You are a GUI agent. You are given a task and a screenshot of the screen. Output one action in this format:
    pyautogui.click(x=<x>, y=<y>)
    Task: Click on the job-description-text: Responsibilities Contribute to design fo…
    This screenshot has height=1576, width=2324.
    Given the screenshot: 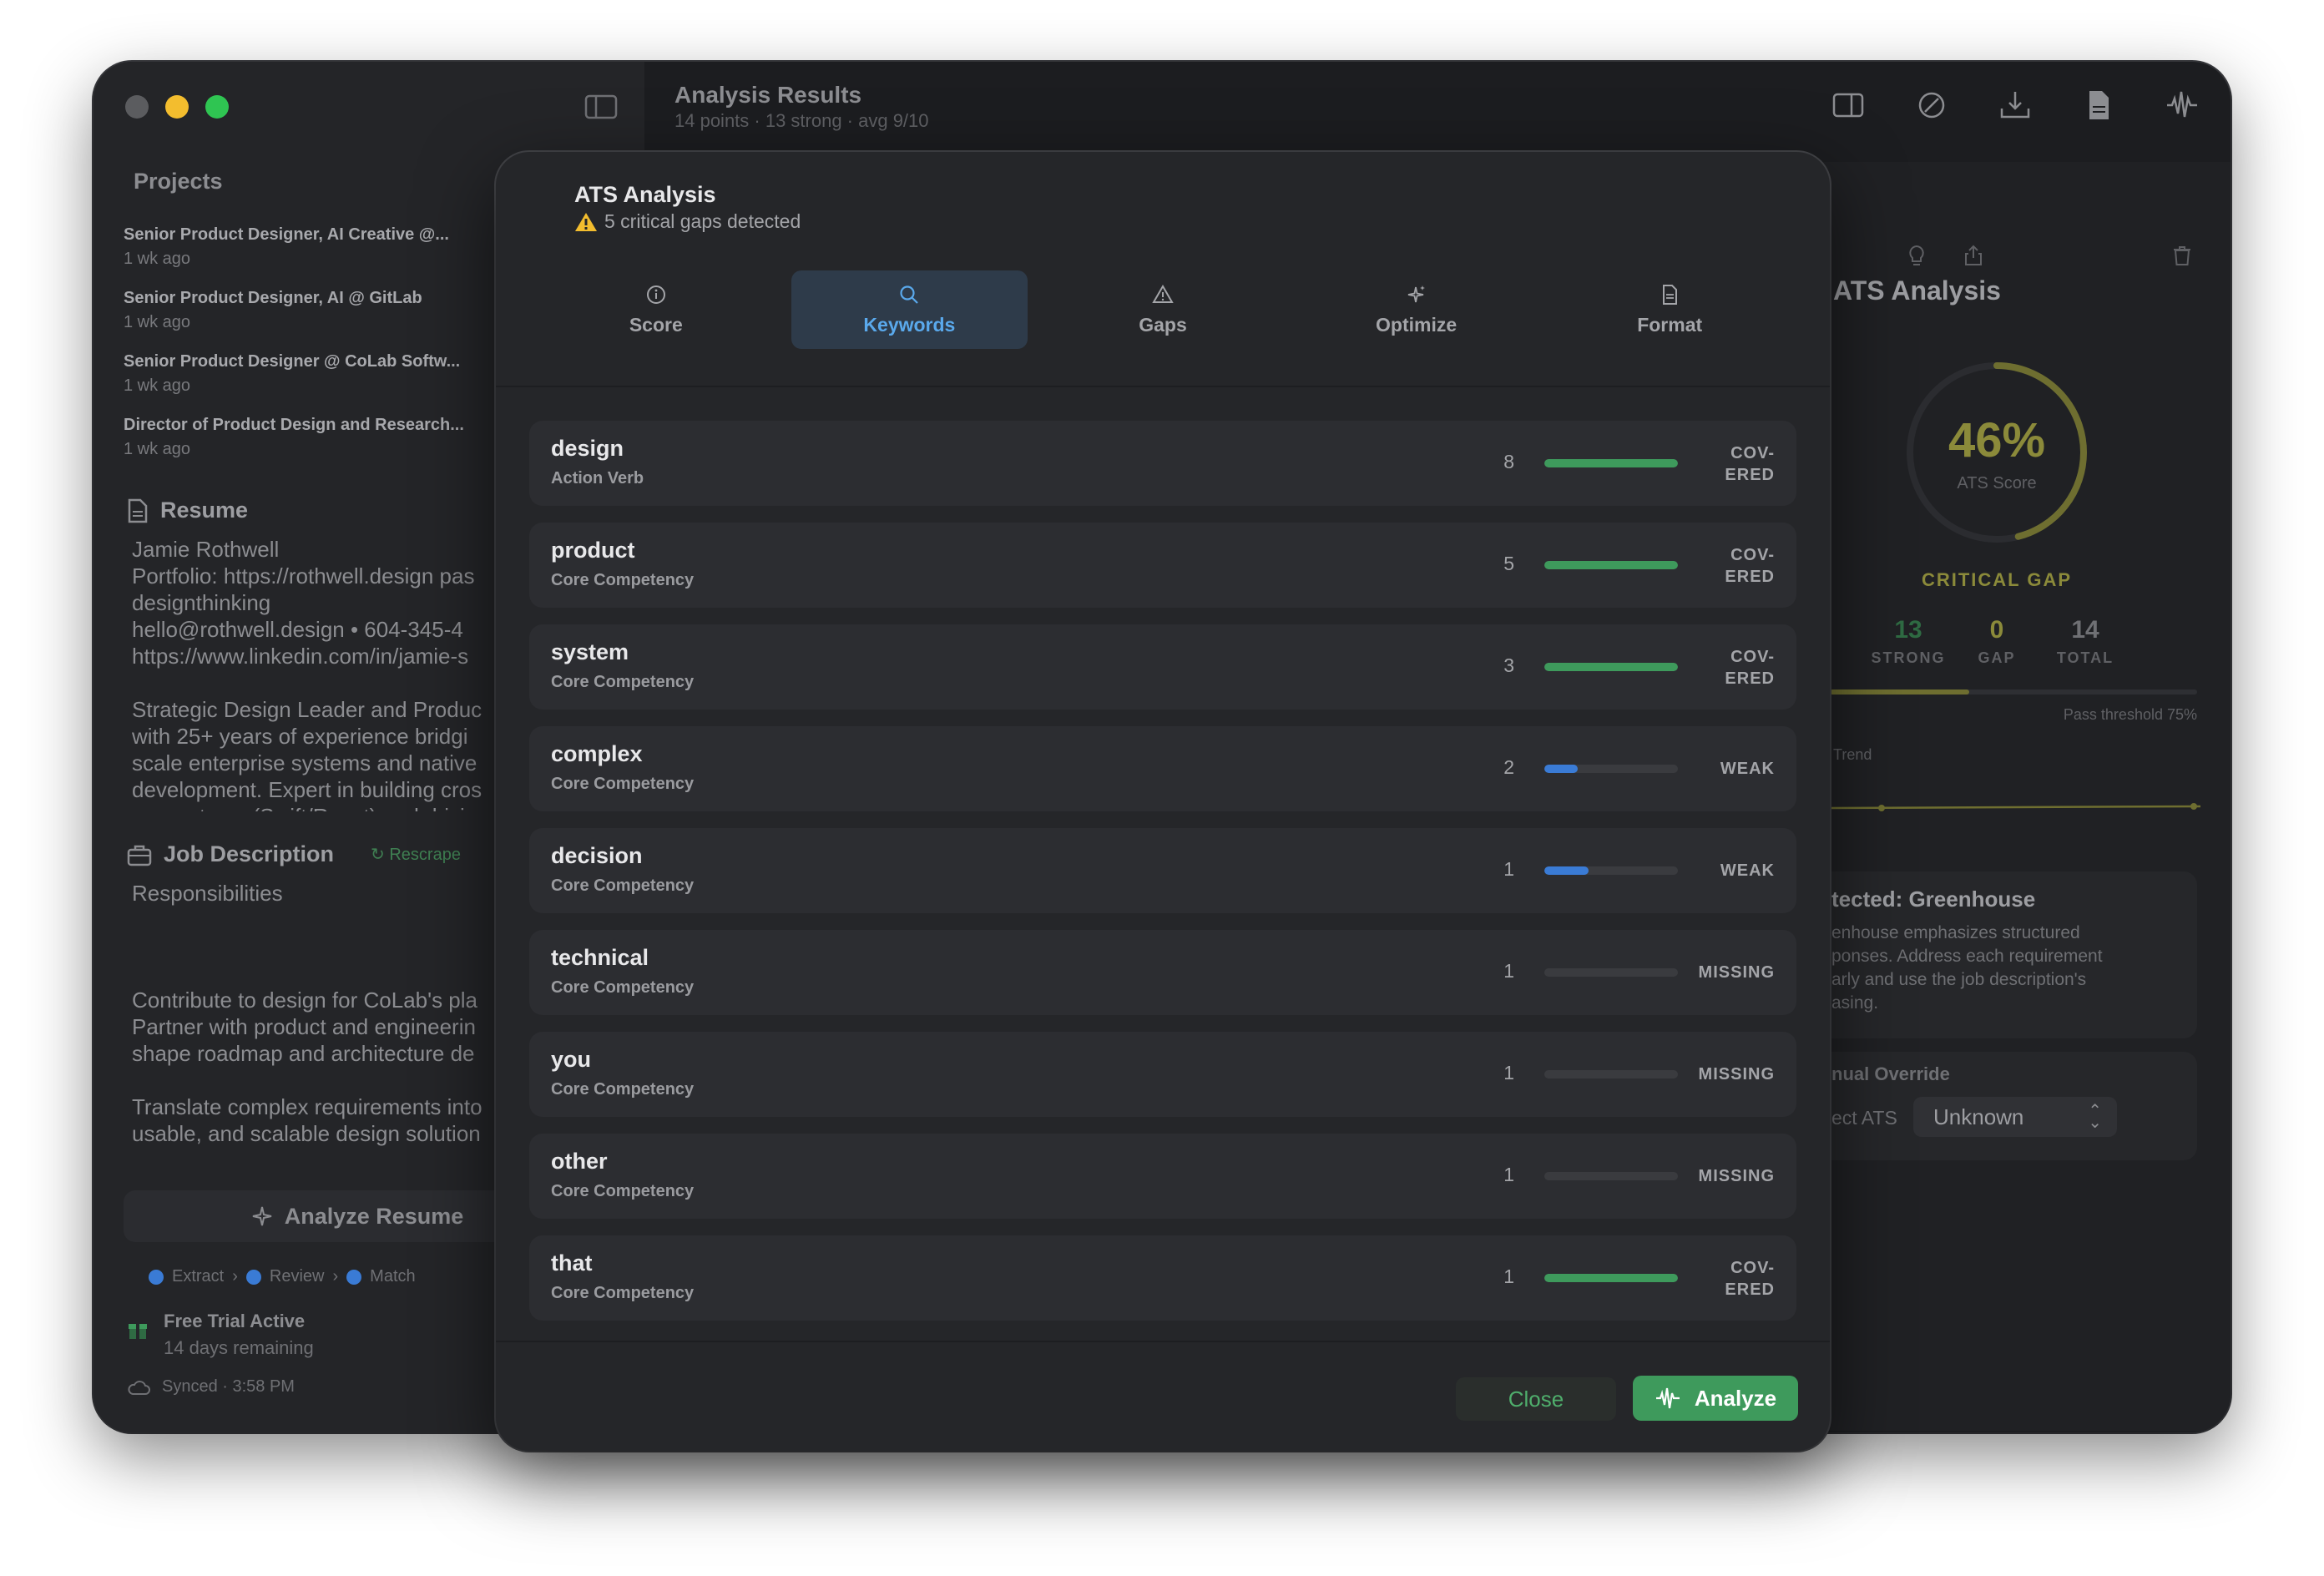 What is the action you would take?
    pyautogui.click(x=315, y=1022)
    